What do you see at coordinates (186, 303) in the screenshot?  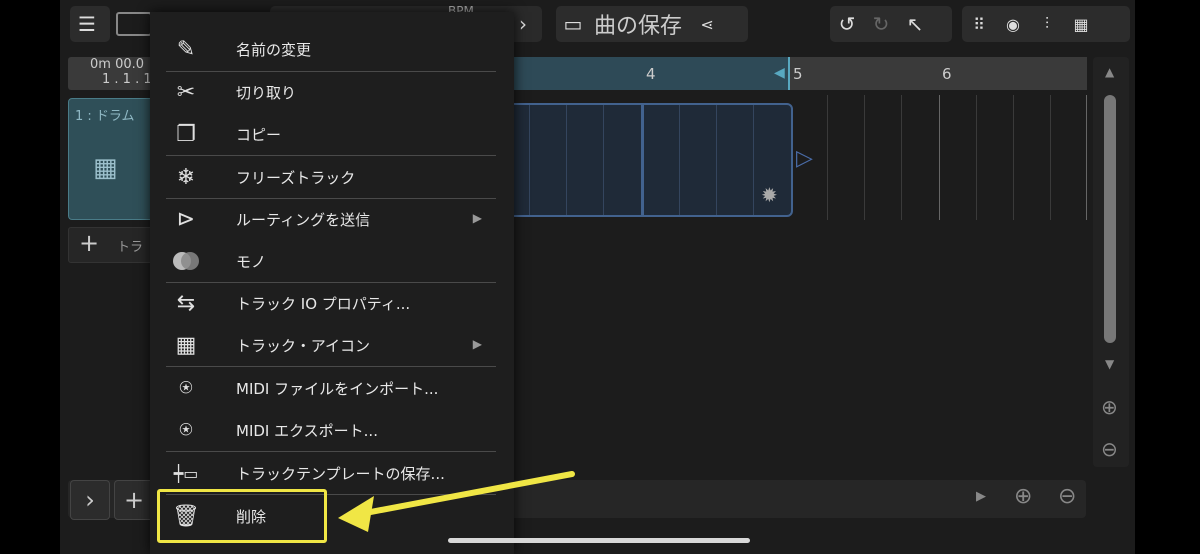 I see `io-cable-icon: ⇆` at bounding box center [186, 303].